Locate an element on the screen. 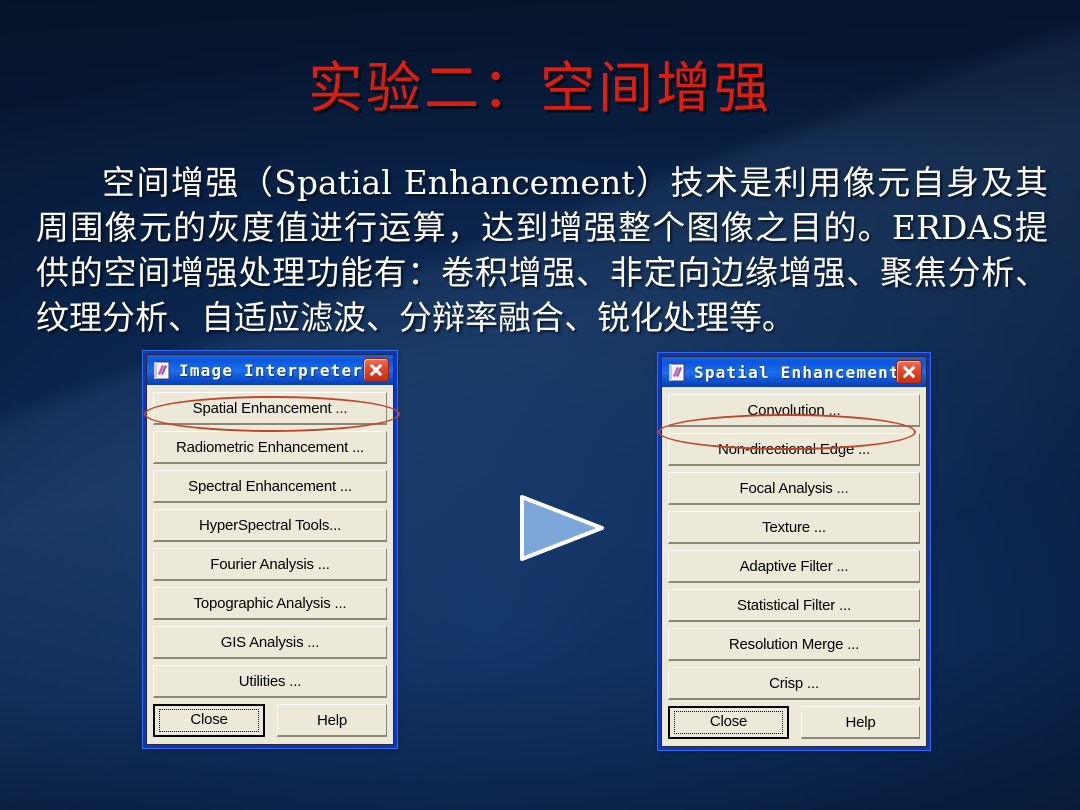  close-button-right-label: Close is located at coordinates (728, 721).